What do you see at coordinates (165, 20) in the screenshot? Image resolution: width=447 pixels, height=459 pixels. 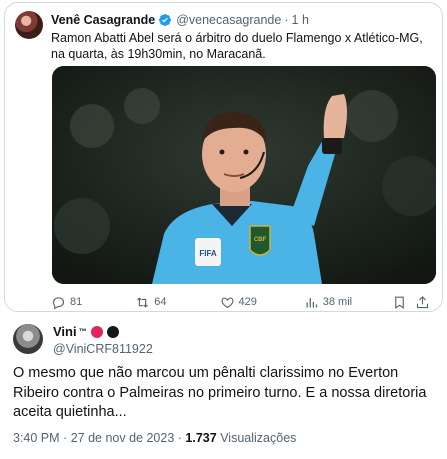 I see `verified-badge-icon` at bounding box center [165, 20].